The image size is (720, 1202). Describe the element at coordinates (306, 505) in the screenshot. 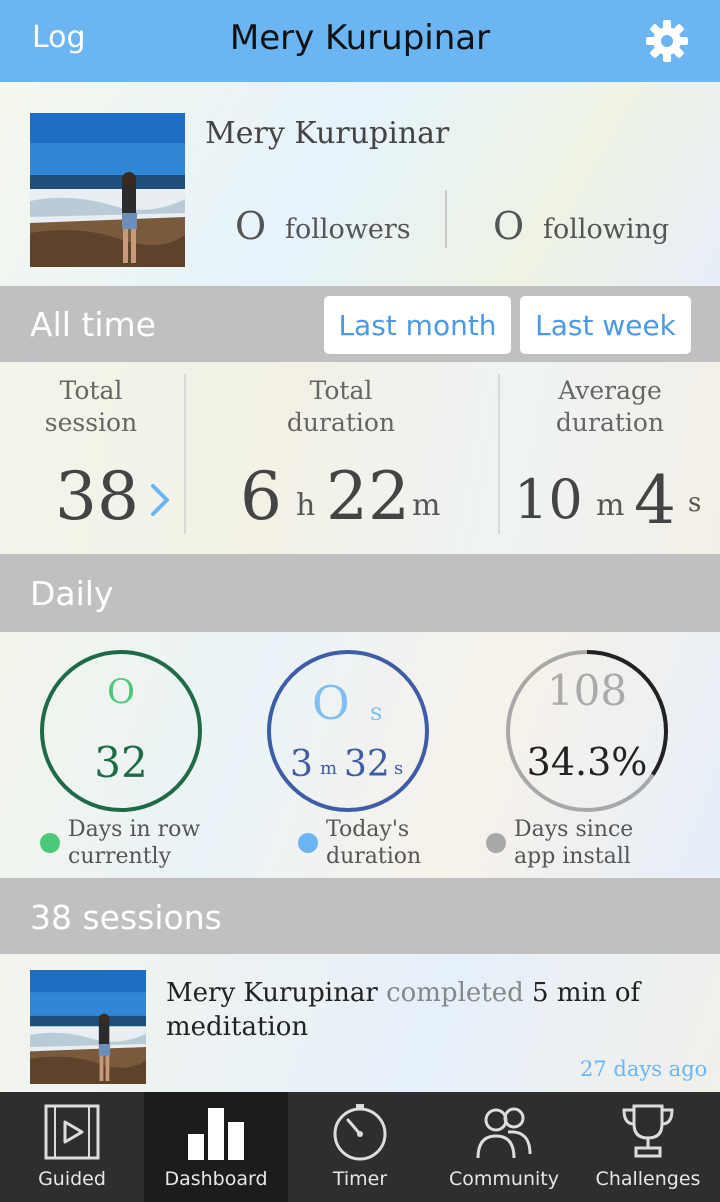

I see `hours-unit: h` at that location.